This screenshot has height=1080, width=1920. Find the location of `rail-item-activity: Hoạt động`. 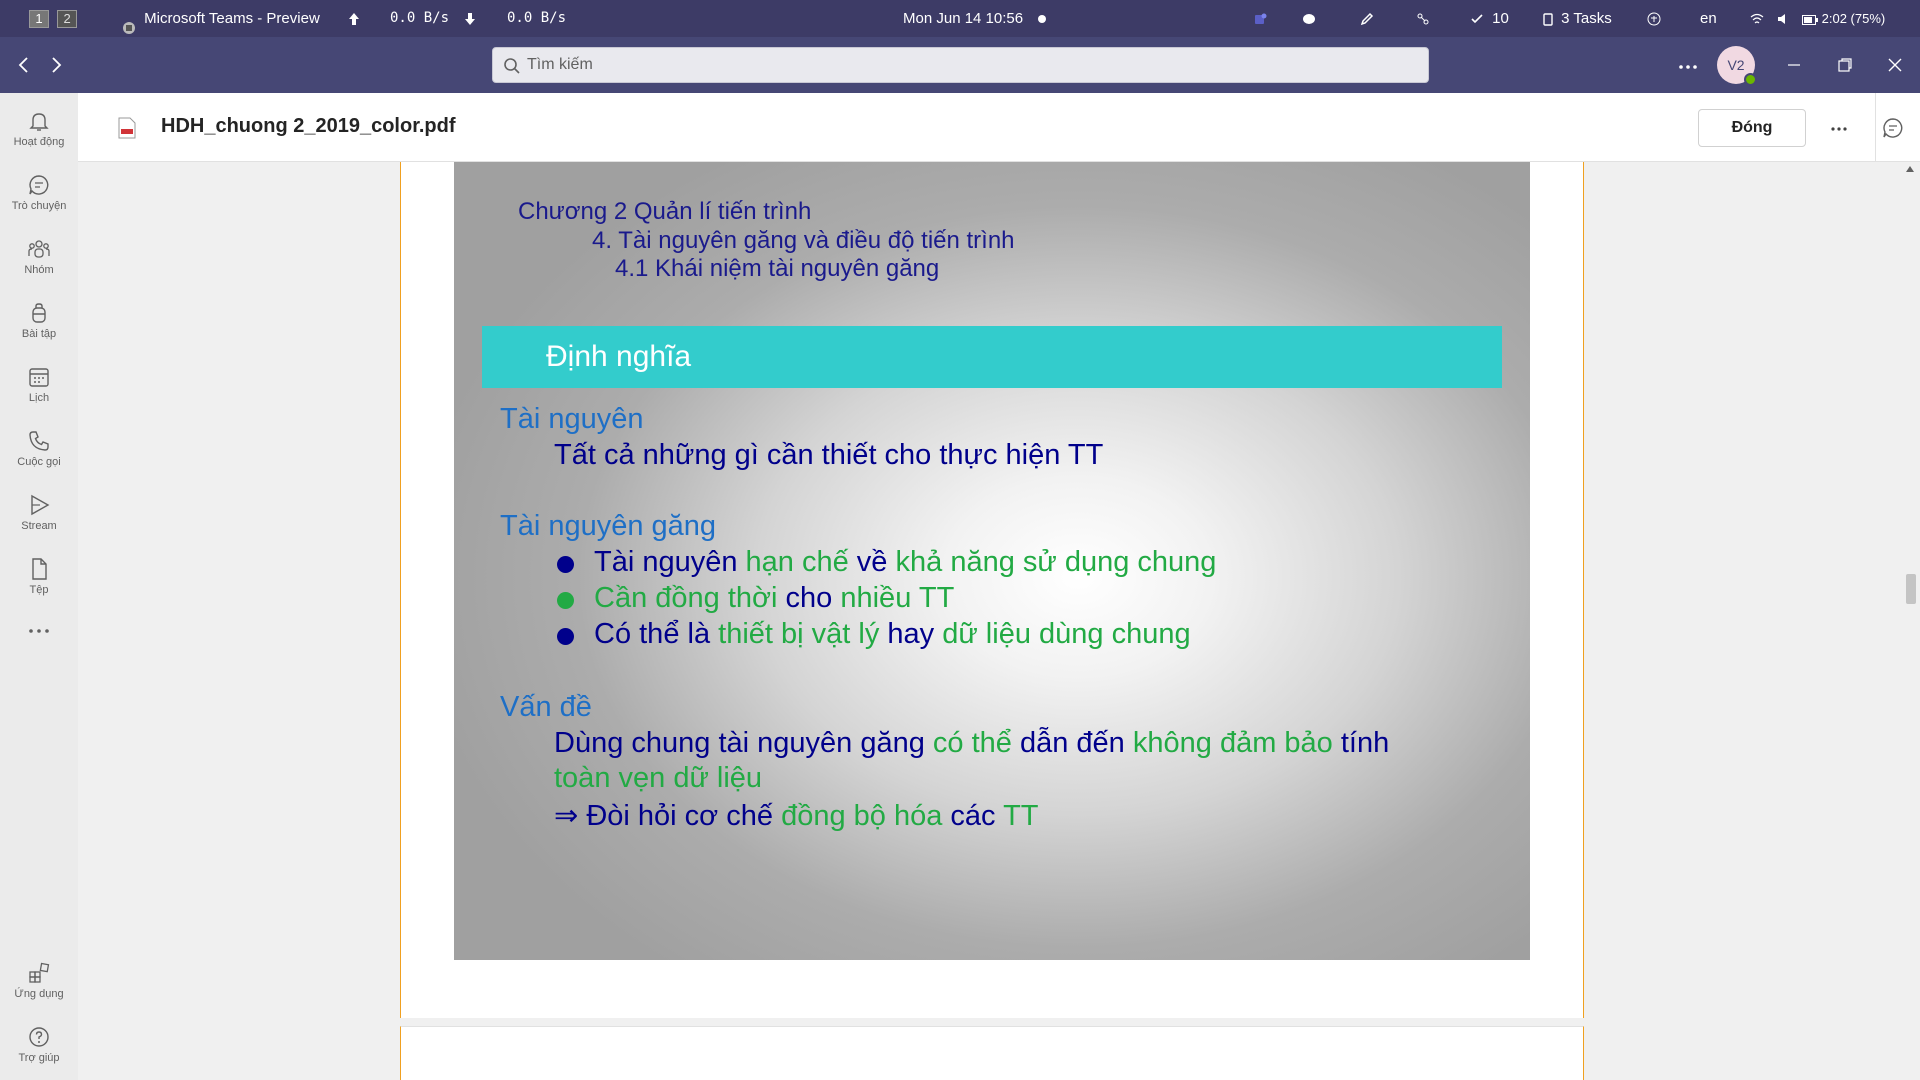

rail-item-activity: Hoạt động is located at coordinates (39, 131).